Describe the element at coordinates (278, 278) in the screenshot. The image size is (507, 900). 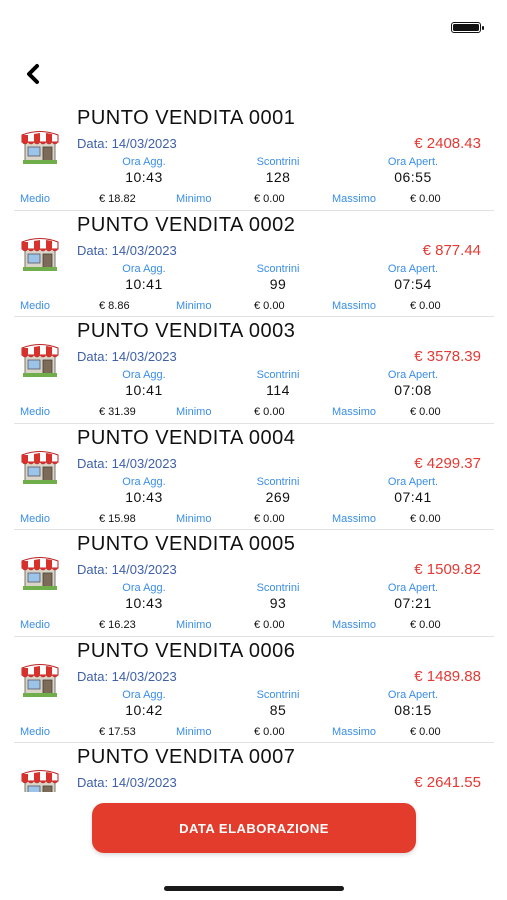
I see `stat-scontrini: Scontrini 99` at that location.